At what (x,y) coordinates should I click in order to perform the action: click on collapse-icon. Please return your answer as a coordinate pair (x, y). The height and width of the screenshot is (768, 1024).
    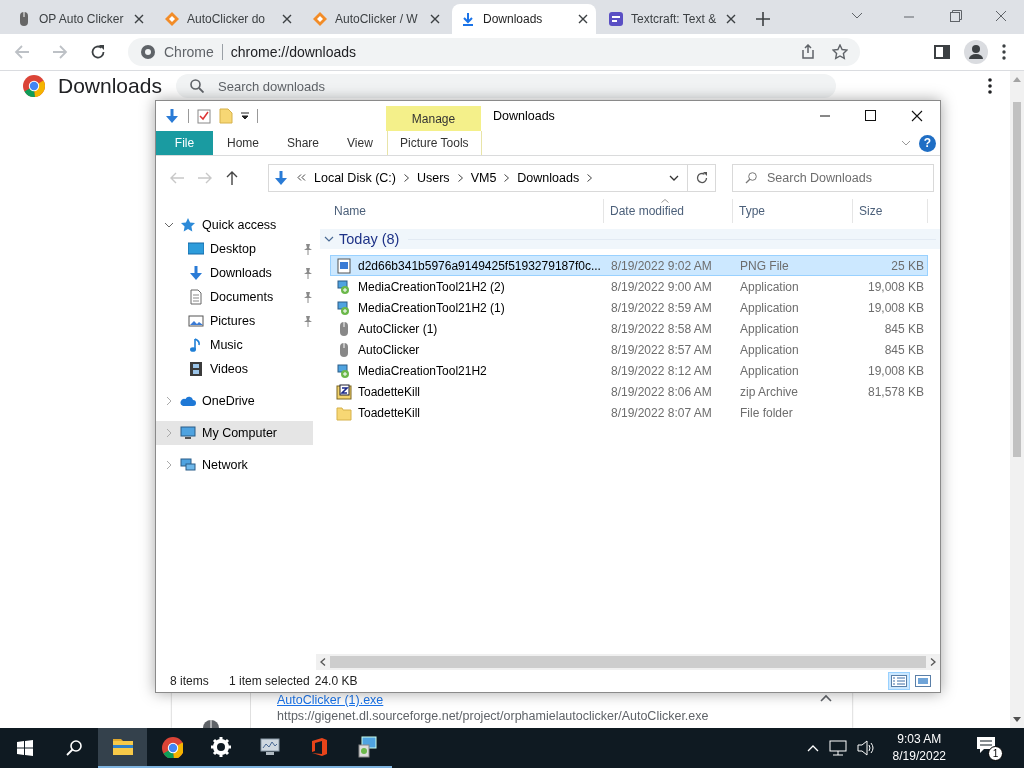
    Looking at the image, I should click on (826, 698).